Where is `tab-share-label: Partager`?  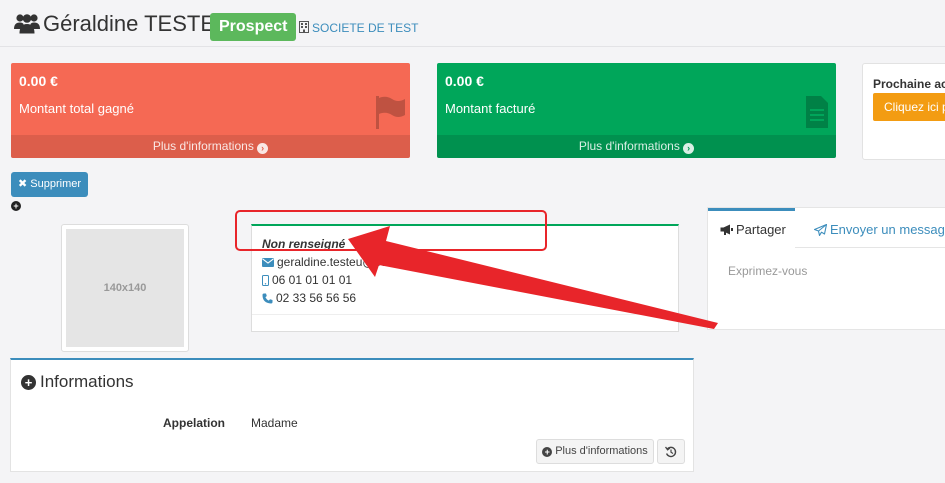 tab-share-label: Partager is located at coordinates (761, 229).